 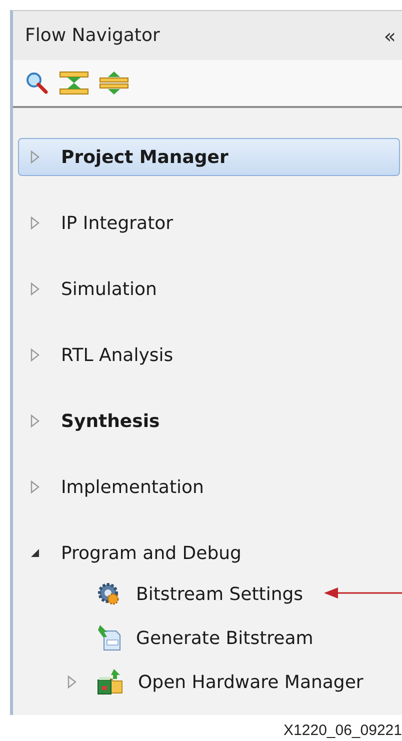 I want to click on navigator-section: Simulation, so click(x=209, y=289).